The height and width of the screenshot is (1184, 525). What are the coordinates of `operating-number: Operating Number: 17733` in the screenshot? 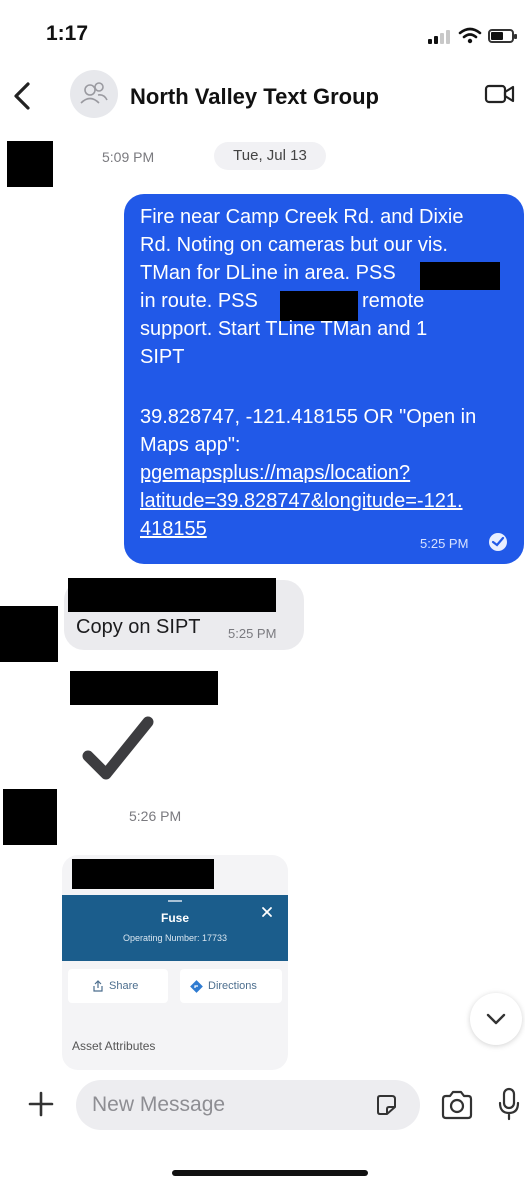 It's located at (175, 938).